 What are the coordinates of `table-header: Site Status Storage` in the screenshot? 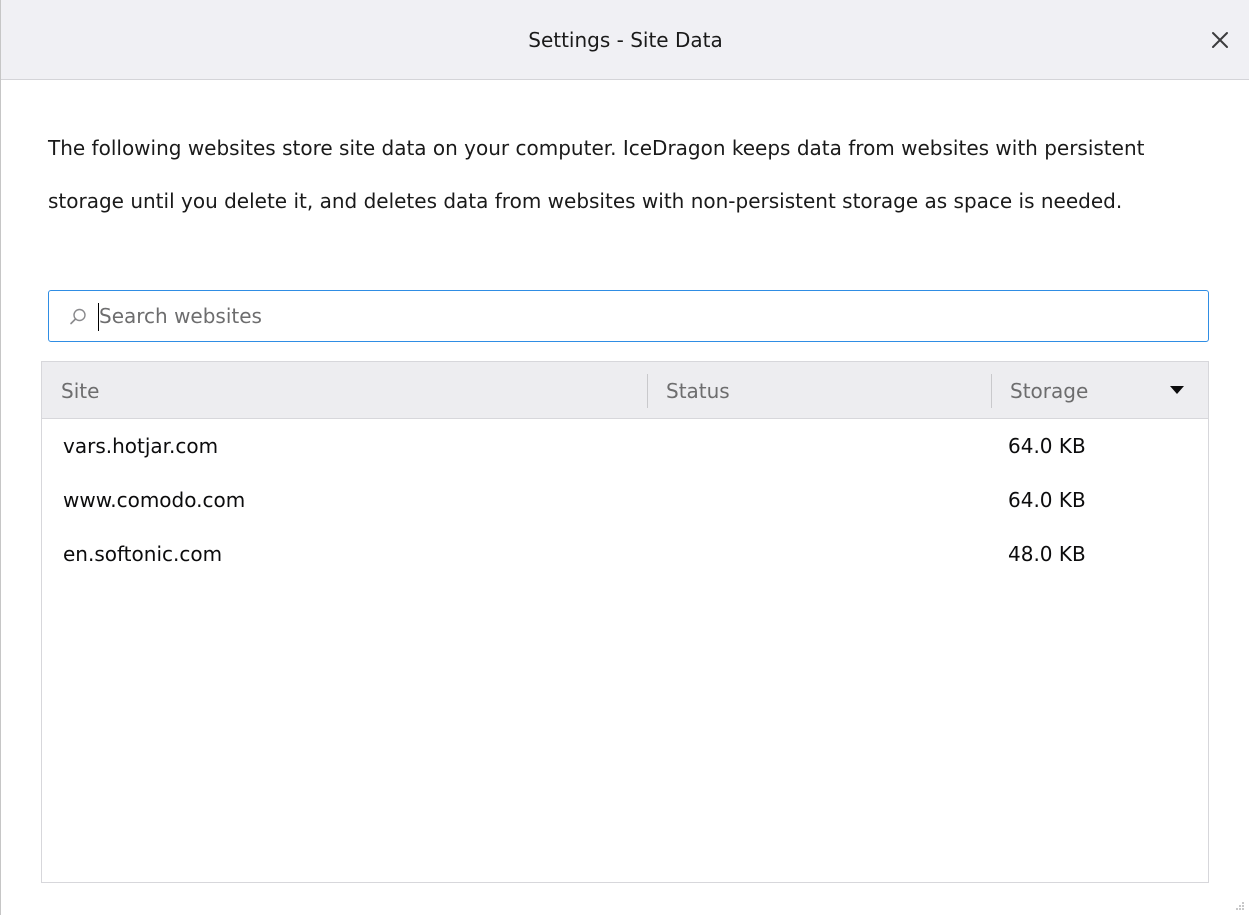 It's located at (625, 390).